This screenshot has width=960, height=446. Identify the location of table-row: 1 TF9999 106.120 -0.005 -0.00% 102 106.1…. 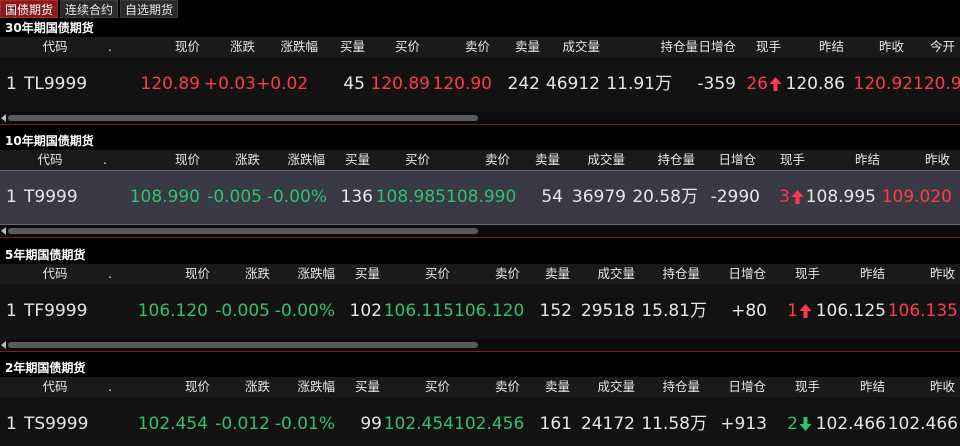
(480, 311).